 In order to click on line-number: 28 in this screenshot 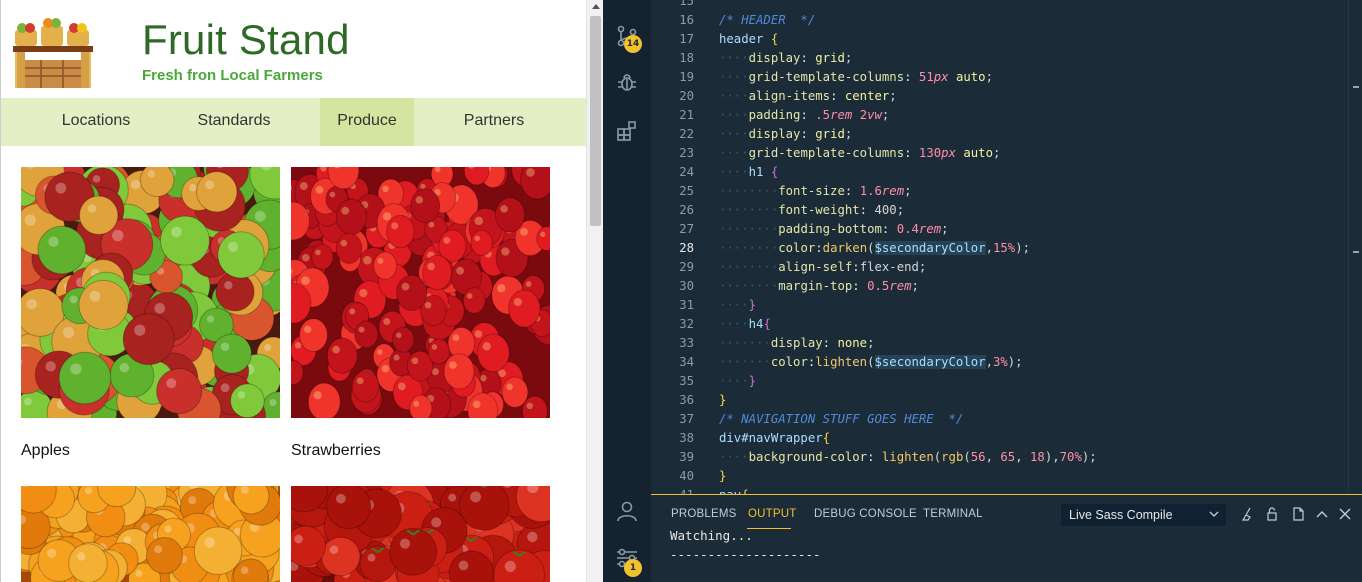, I will do `click(686, 248)`.